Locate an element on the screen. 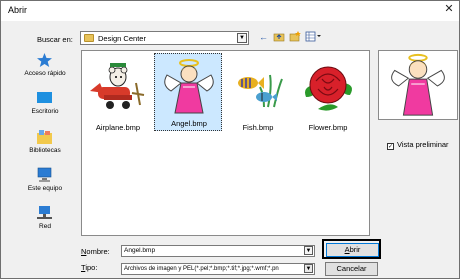 The height and width of the screenshot is (279, 460). place-quick-access: Acceso rápido is located at coordinates (45, 70).